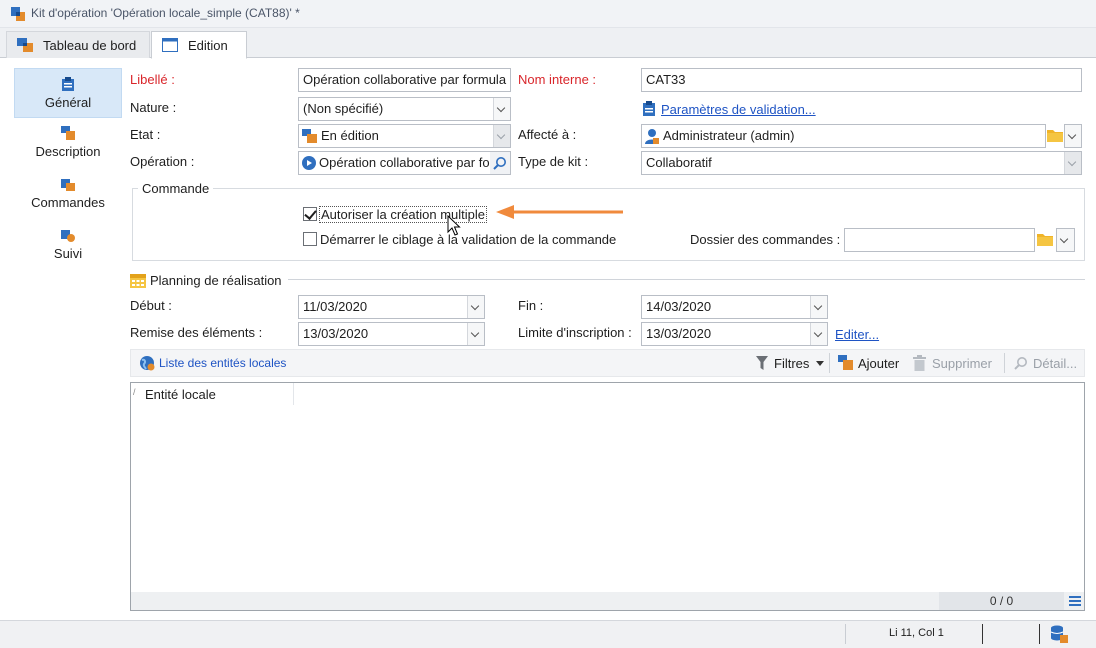 Image resolution: width=1096 pixels, height=648 pixels. What do you see at coordinates (1059, 634) in the screenshot?
I see `database-icon` at bounding box center [1059, 634].